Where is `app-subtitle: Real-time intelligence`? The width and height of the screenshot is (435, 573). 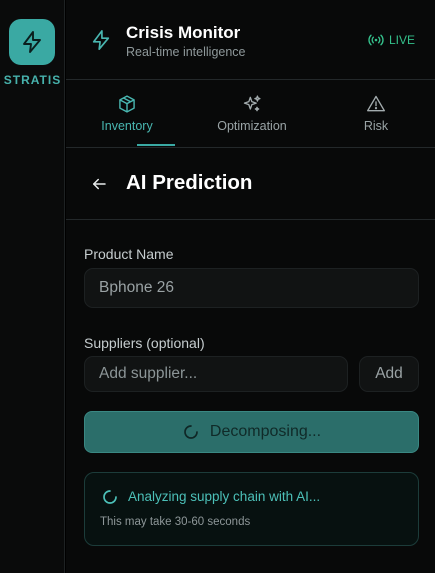 app-subtitle: Real-time intelligence is located at coordinates (186, 52).